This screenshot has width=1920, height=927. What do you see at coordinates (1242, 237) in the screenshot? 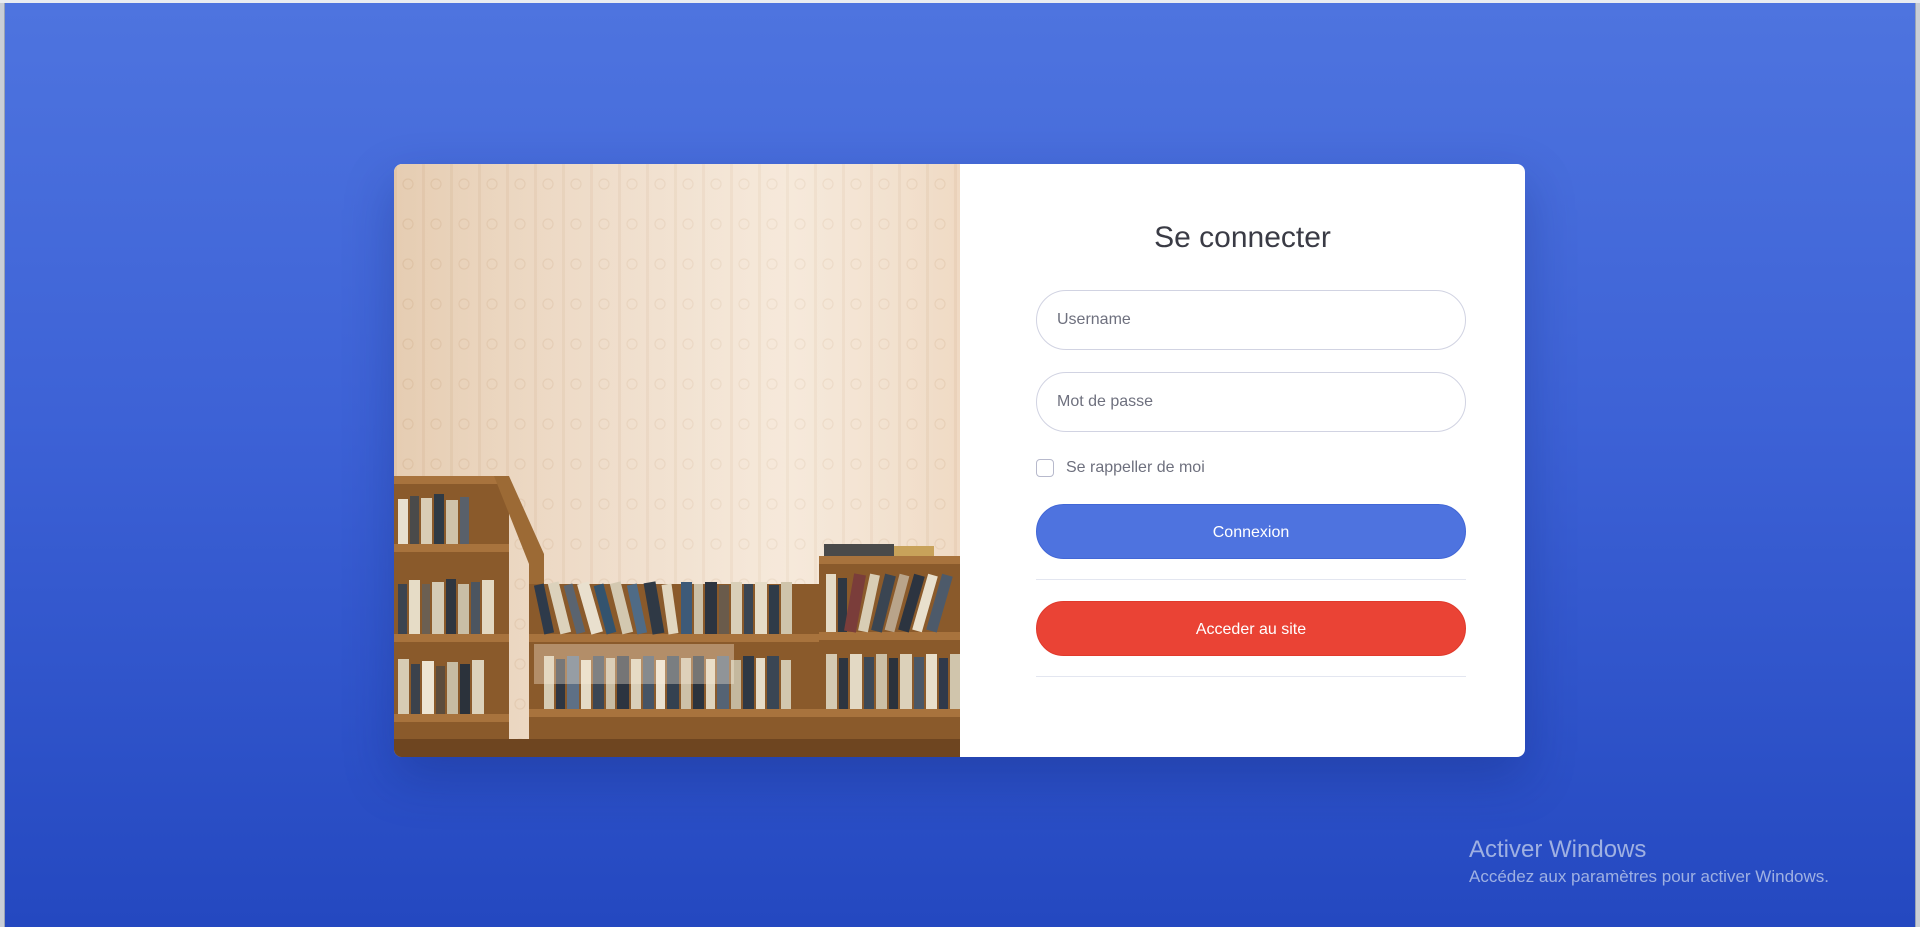
I see `login-title: Se connecter` at bounding box center [1242, 237].